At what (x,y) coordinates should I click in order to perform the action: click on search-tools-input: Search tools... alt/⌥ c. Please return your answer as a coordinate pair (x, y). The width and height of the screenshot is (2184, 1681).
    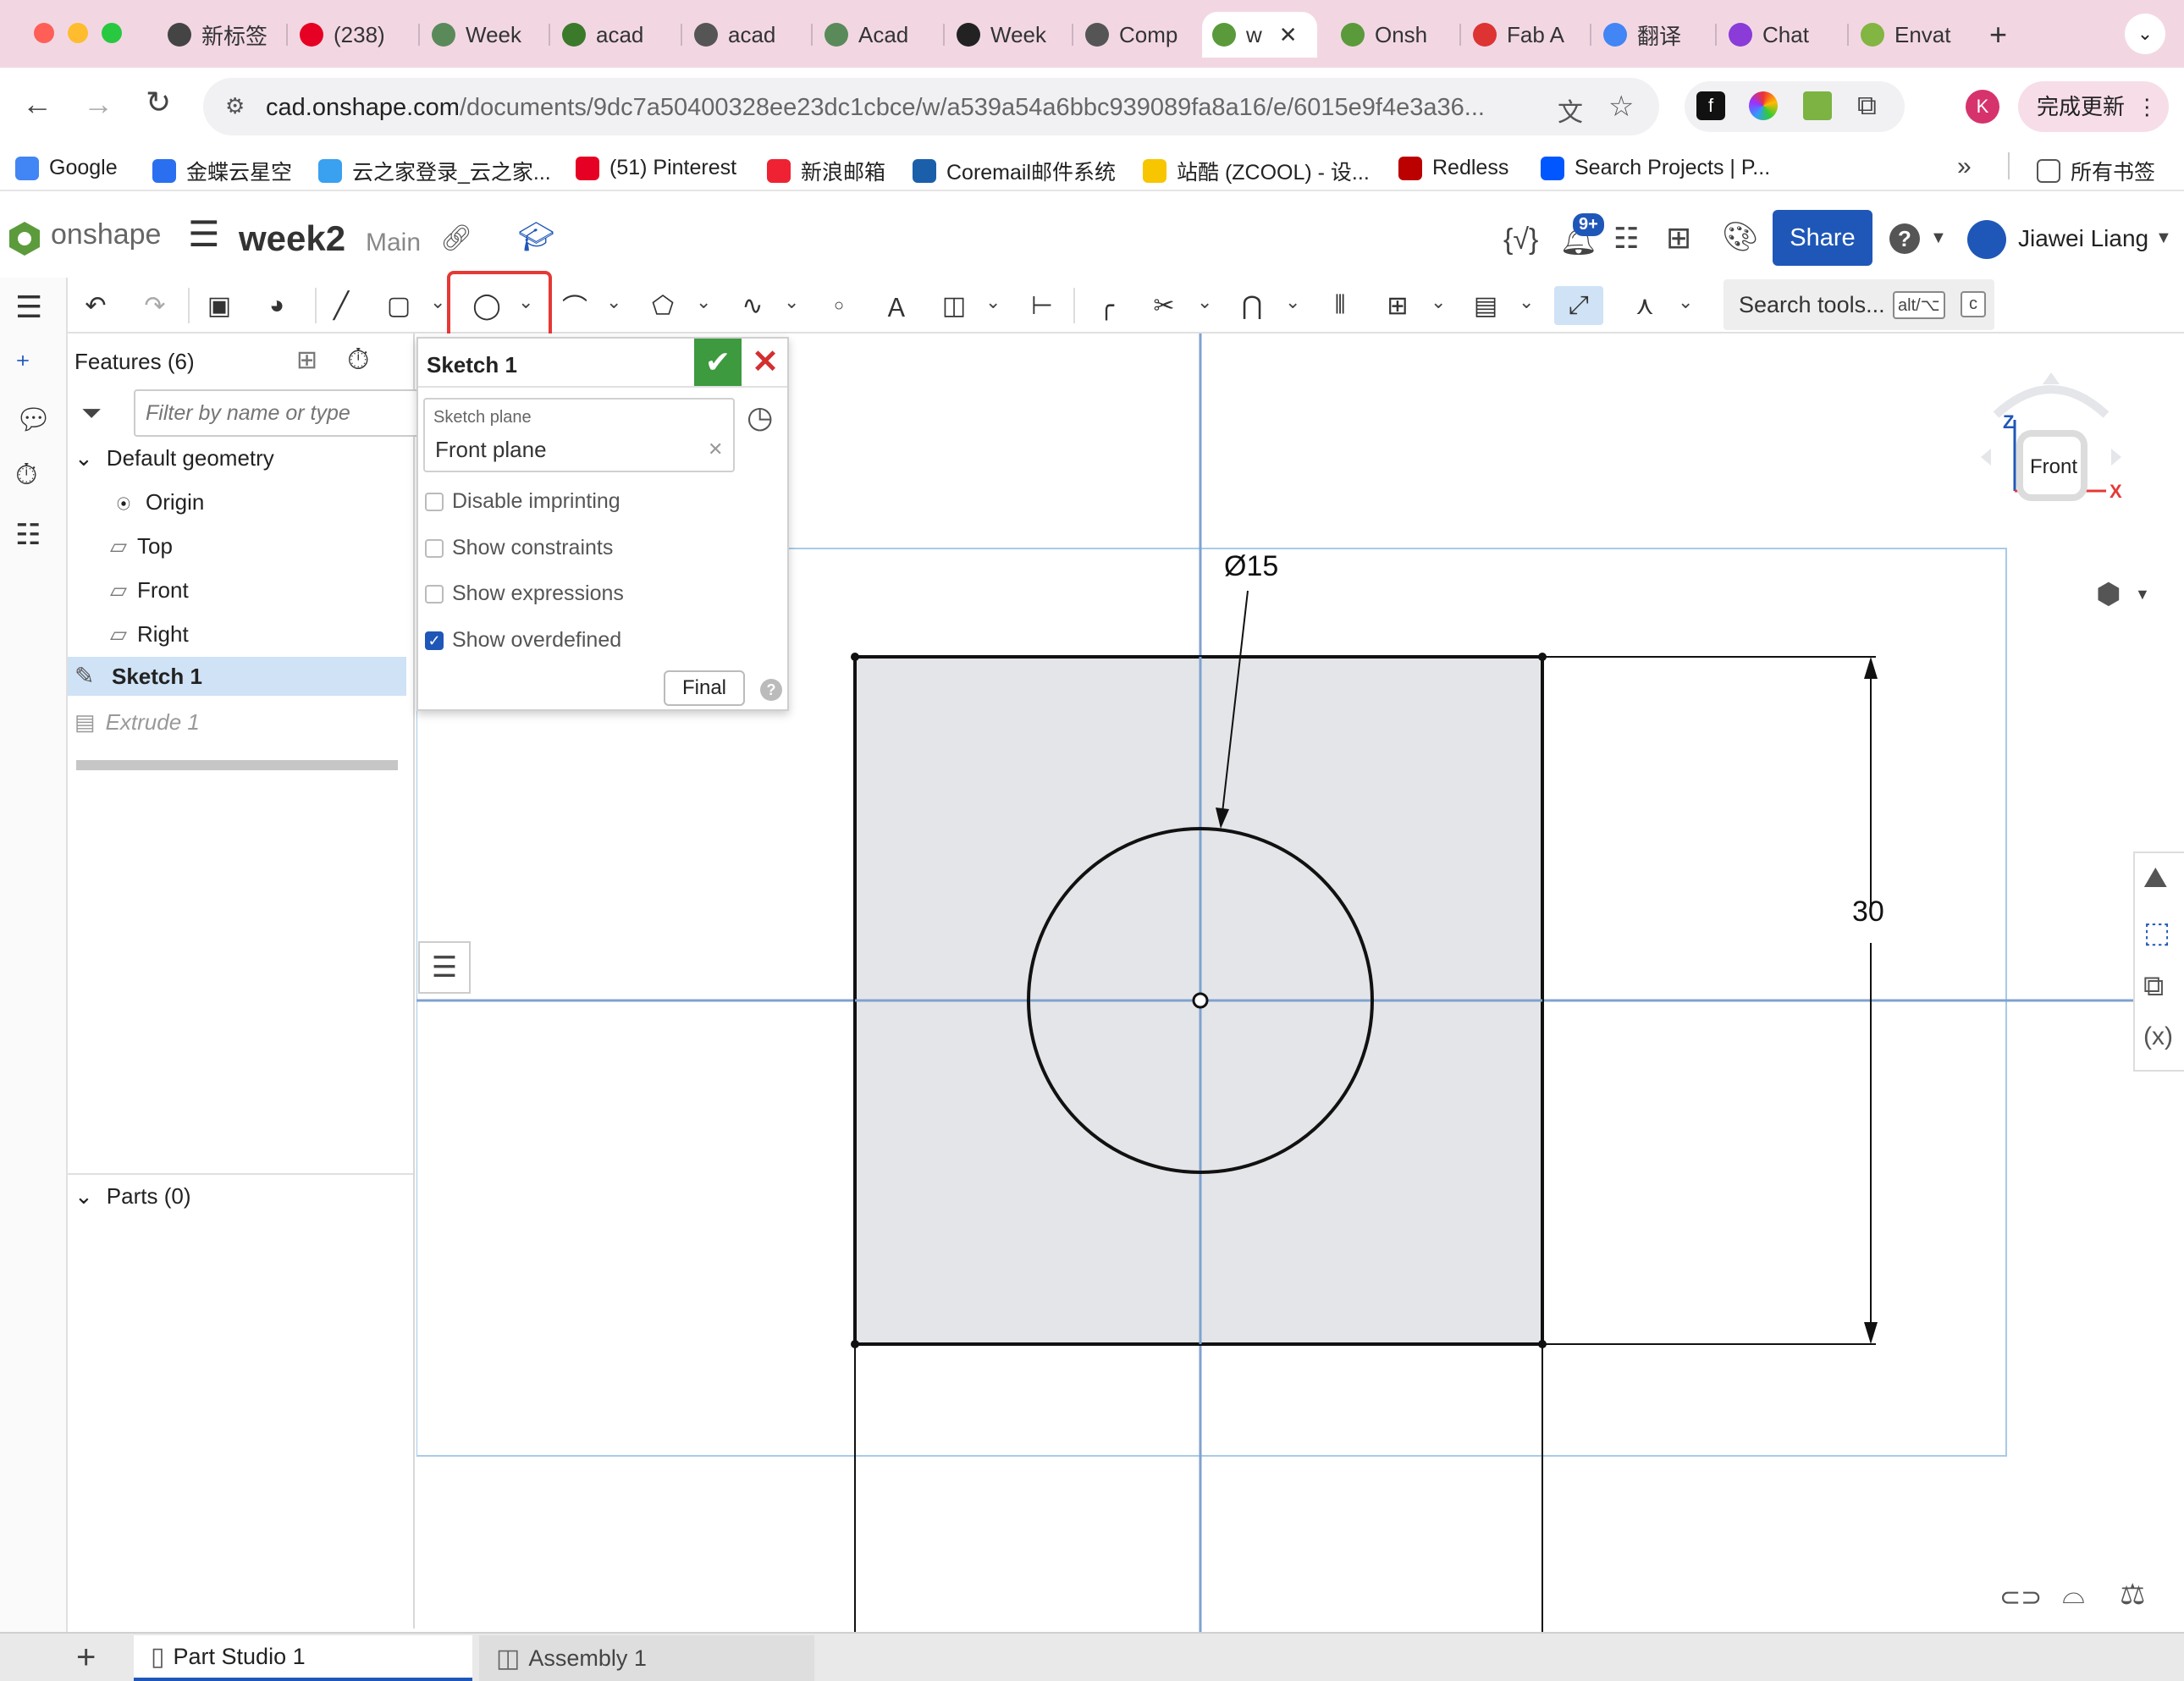
    Looking at the image, I should click on (1858, 304).